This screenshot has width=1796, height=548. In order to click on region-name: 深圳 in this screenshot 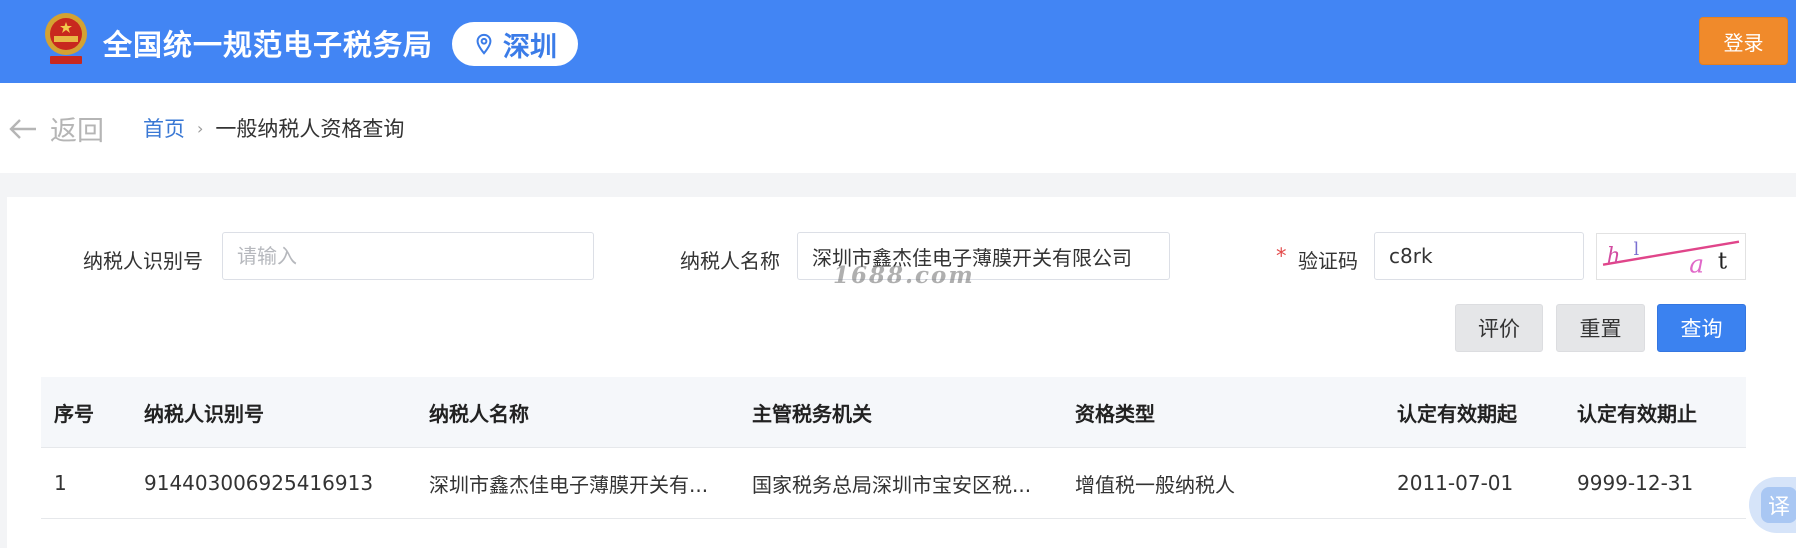, I will do `click(530, 47)`.